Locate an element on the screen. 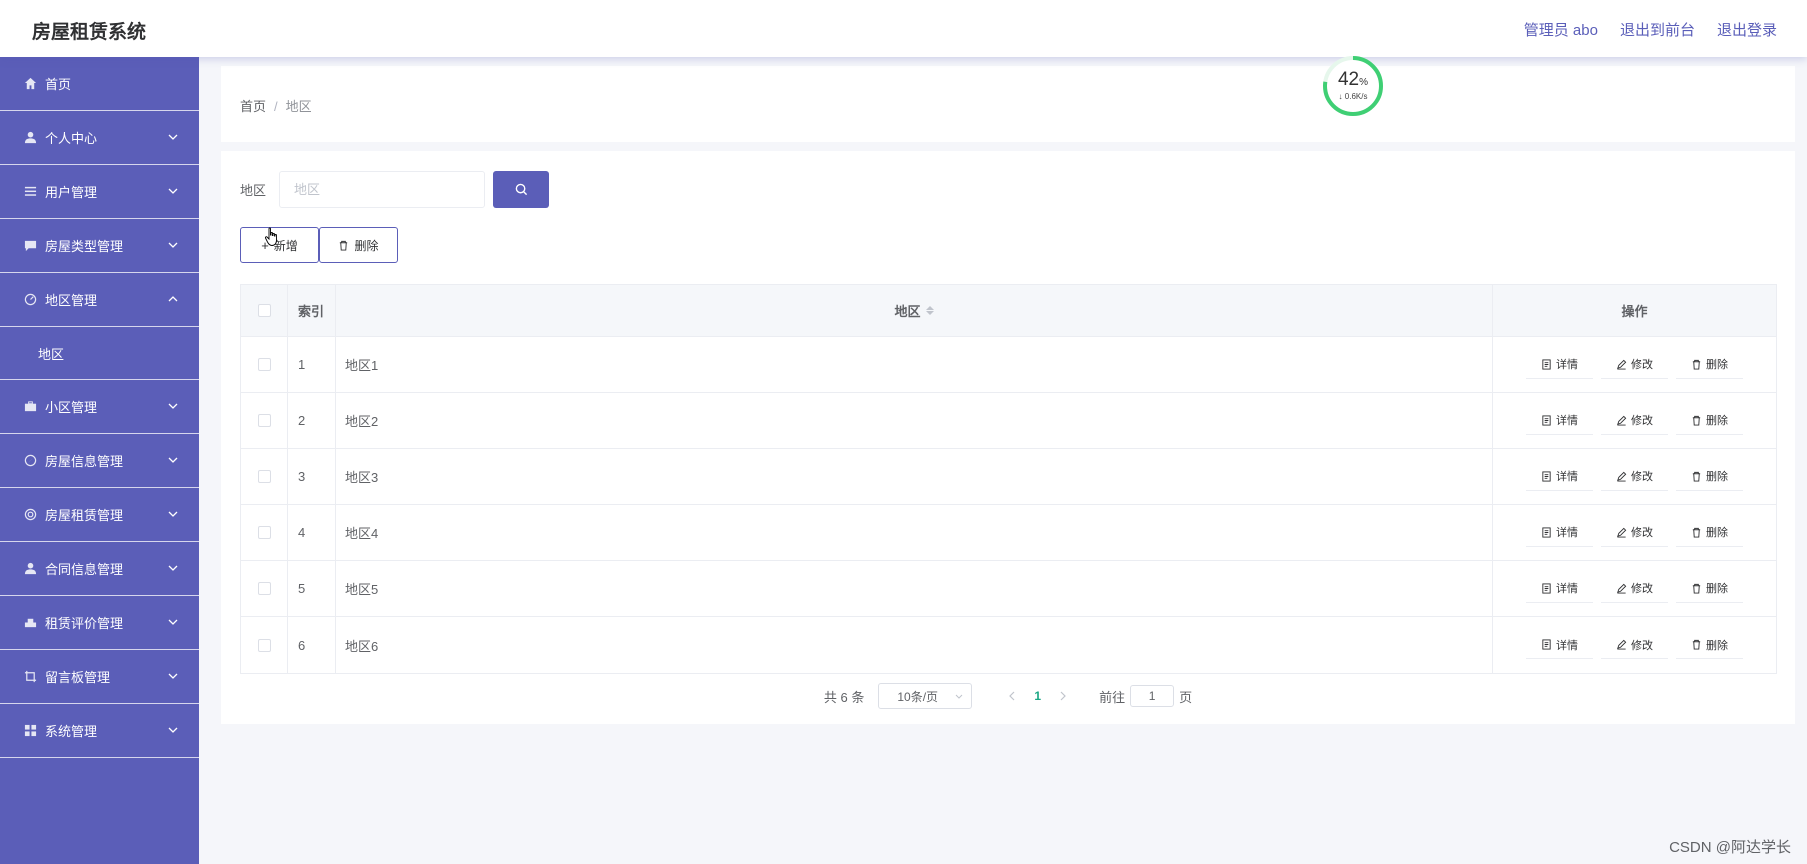  sidebar-item-label: 首页 is located at coordinates (58, 84).